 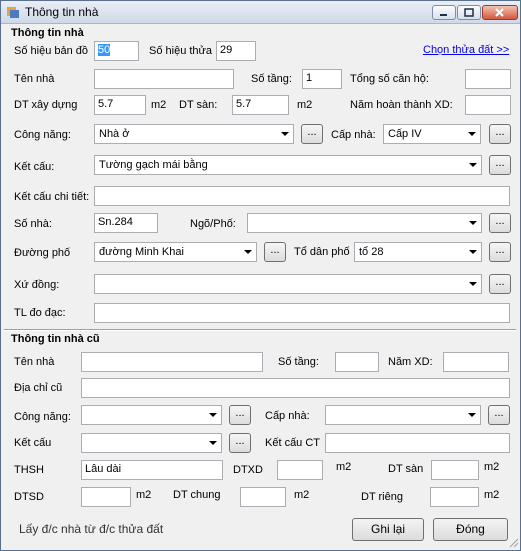 What do you see at coordinates (151, 443) in the screenshot?
I see `old-structure-select` at bounding box center [151, 443].